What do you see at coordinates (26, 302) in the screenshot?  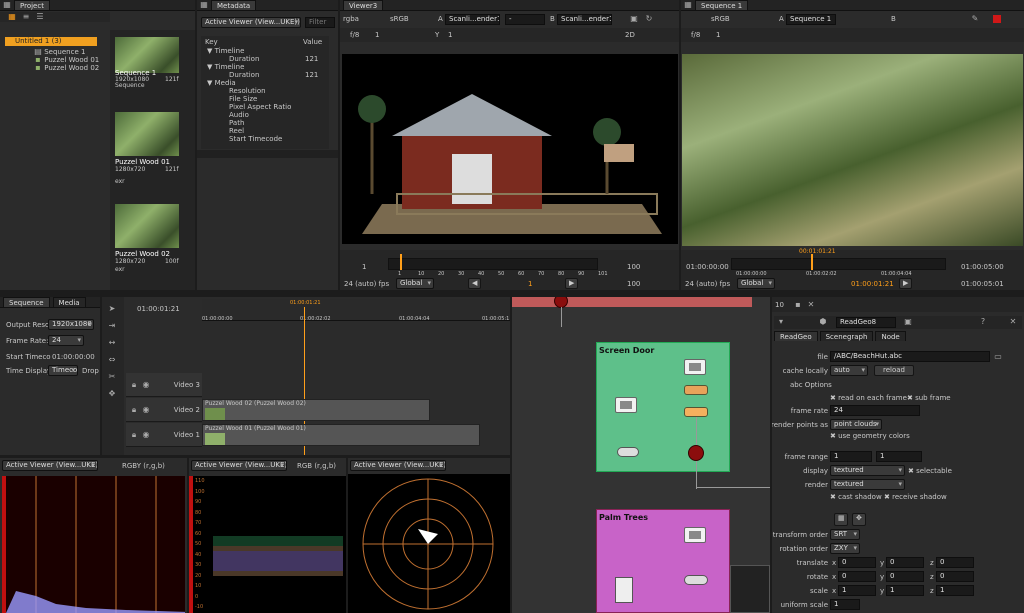 I see `tab-sequence: Sequence` at bounding box center [26, 302].